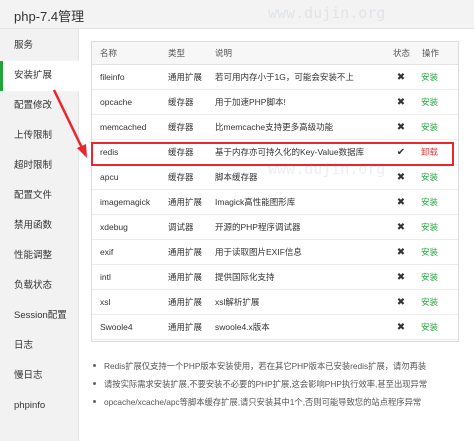  I want to click on ext-description: 提供国际化支持, so click(245, 277).